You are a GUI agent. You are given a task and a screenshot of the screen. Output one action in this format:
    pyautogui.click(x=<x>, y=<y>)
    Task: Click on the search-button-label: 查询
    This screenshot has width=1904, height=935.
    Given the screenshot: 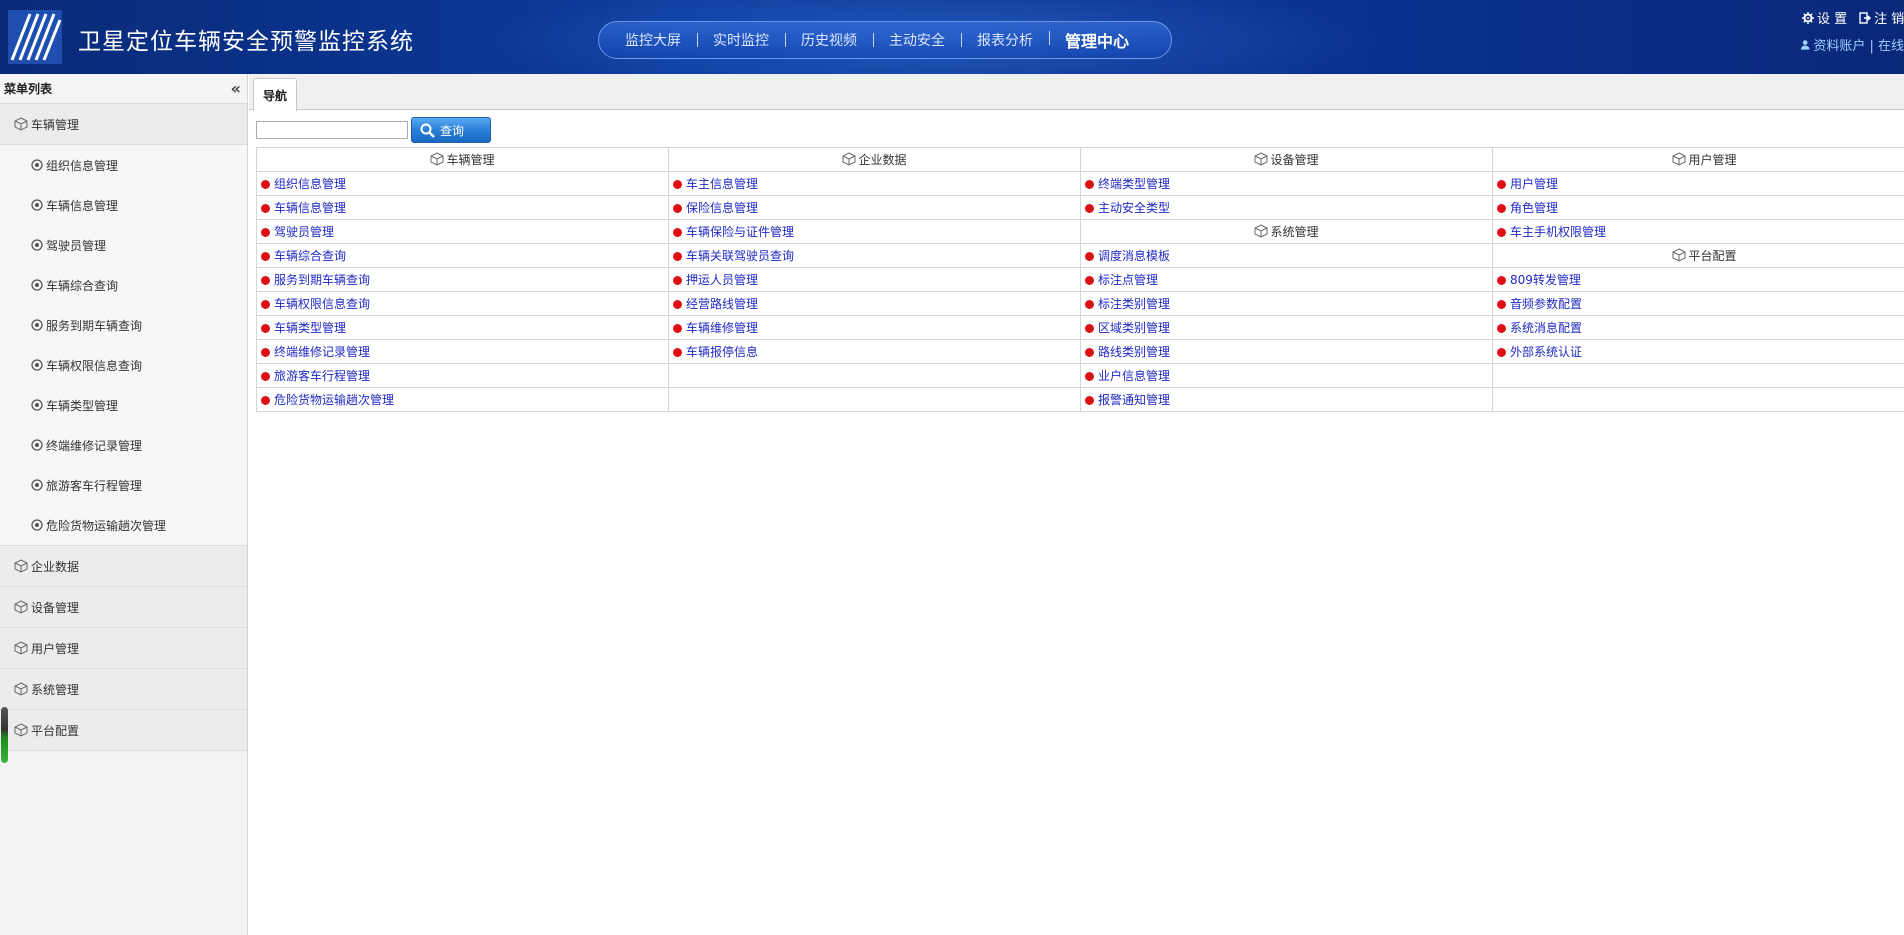 What is the action you would take?
    pyautogui.click(x=452, y=130)
    